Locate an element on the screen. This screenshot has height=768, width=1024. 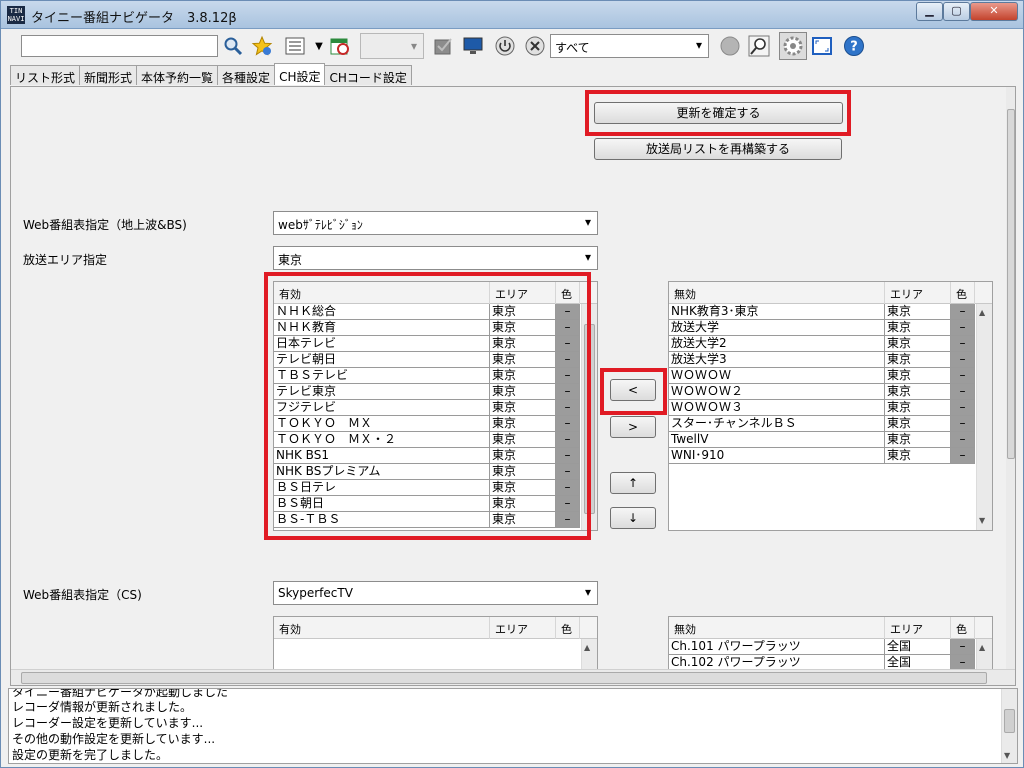
channel-name-cell: WNI･910 is located at coordinates (777, 456).